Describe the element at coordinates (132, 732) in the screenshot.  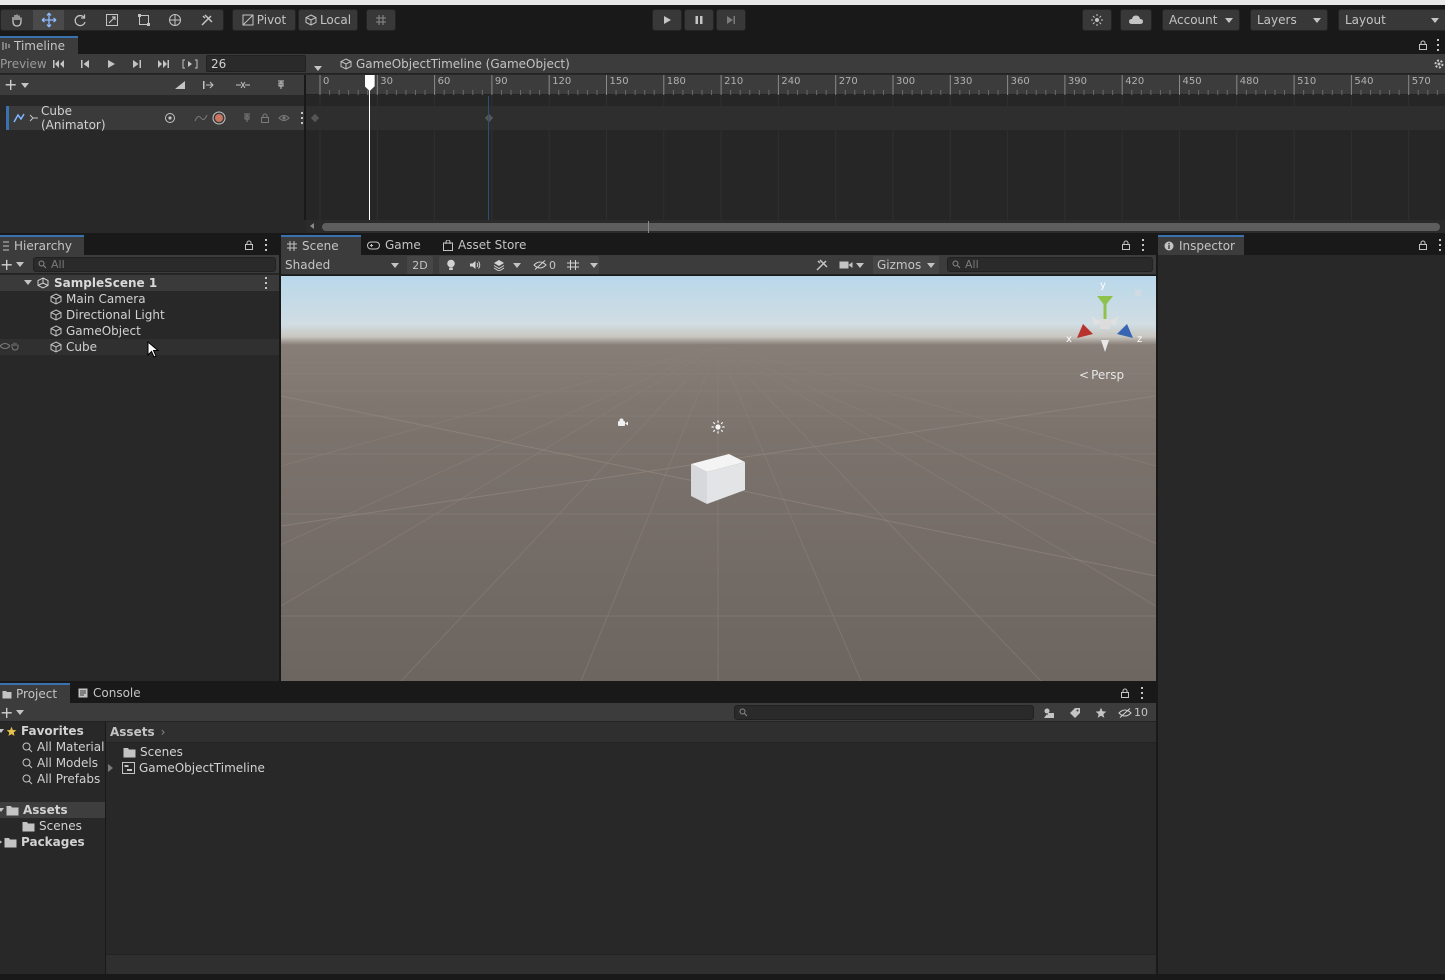
I see `breadcrumb-assets: Assets` at that location.